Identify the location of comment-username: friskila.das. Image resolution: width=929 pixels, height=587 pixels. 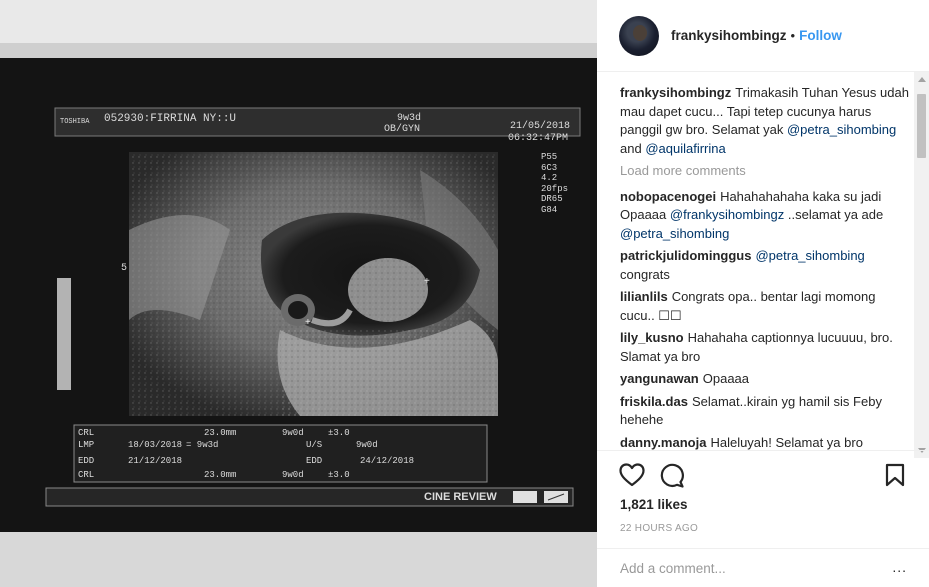
(654, 401).